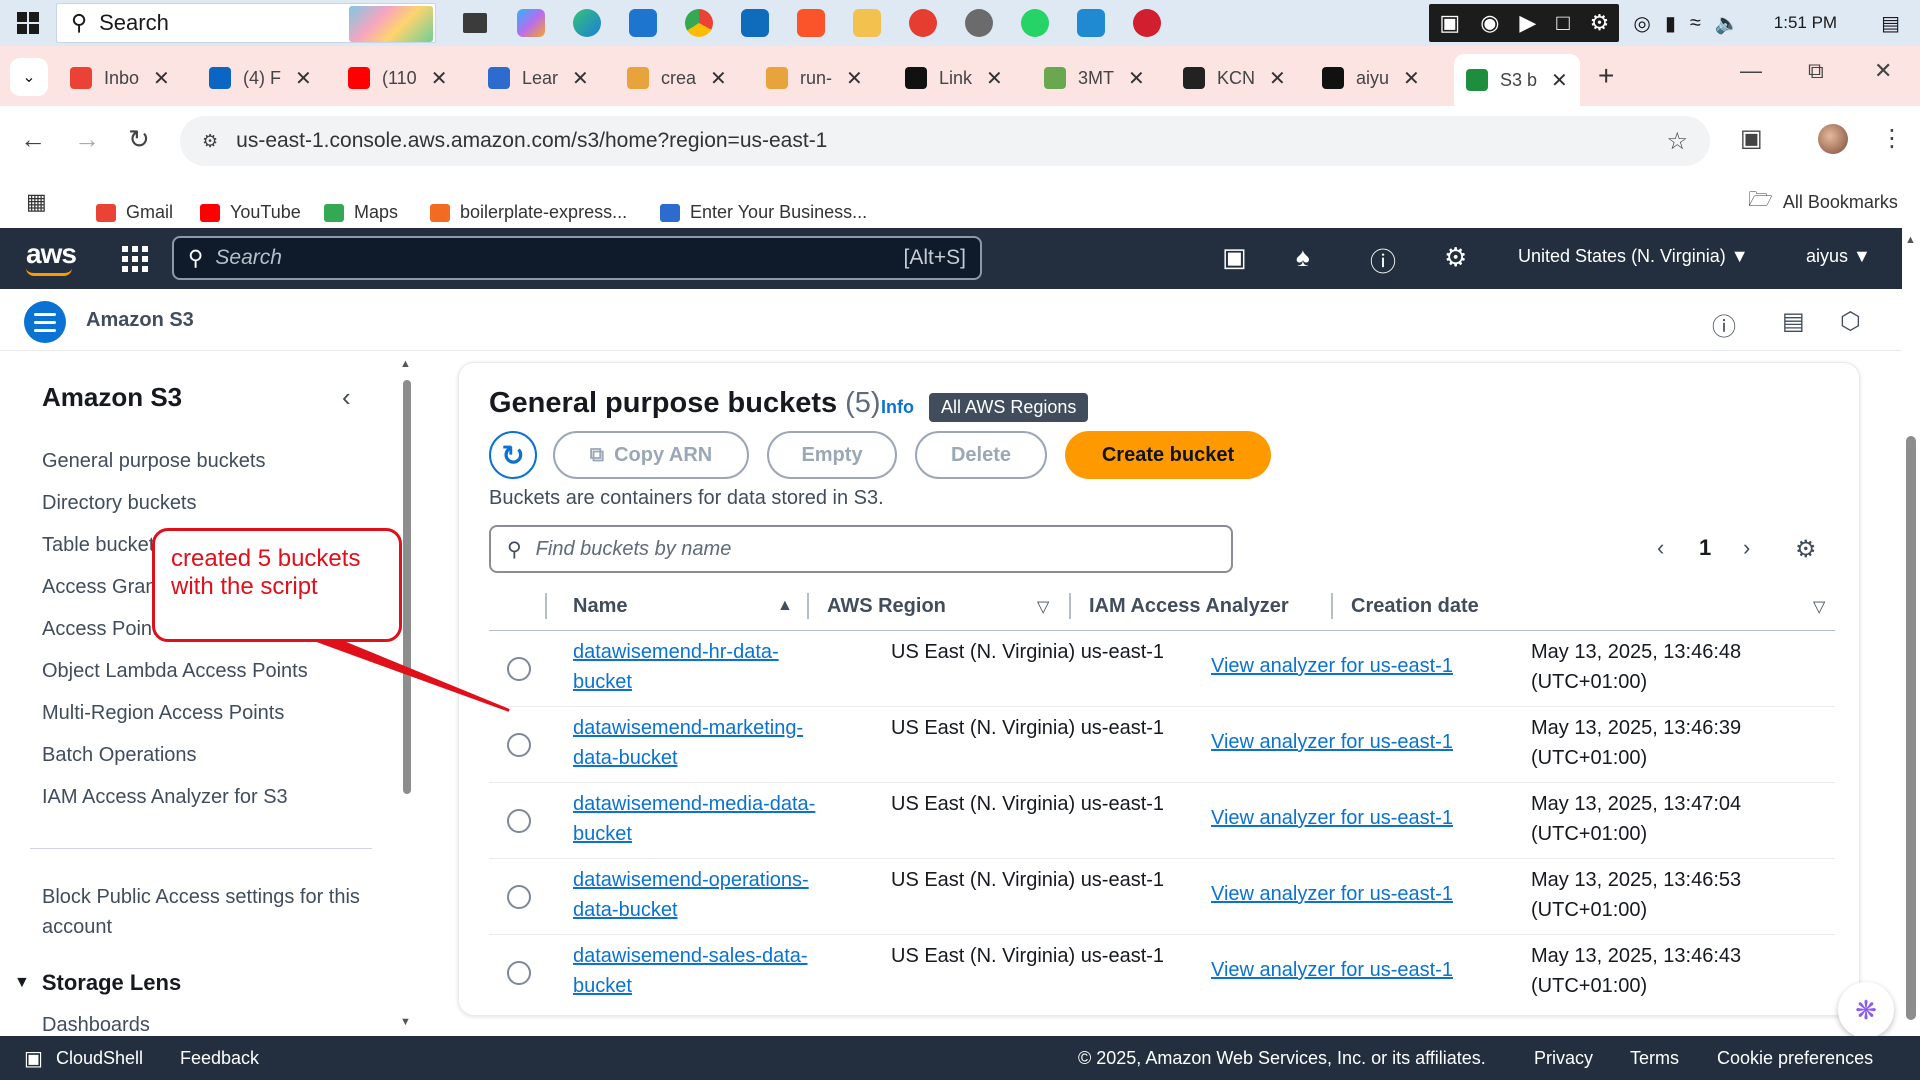 The width and height of the screenshot is (1920, 1080). Describe the element at coordinates (1489, 23) in the screenshot. I see `camera-icon: ◉` at that location.